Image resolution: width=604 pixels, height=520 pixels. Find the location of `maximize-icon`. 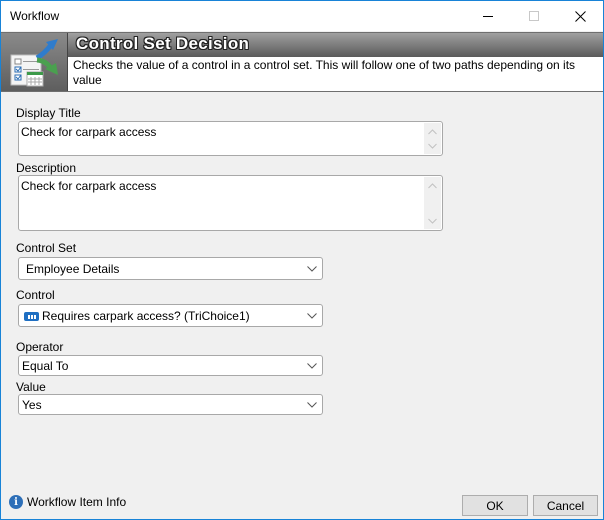

maximize-icon is located at coordinates (534, 16).